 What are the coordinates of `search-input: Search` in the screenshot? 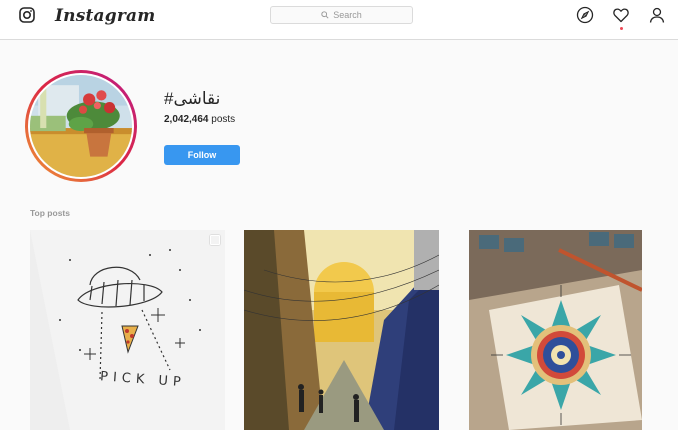 It's located at (341, 15).